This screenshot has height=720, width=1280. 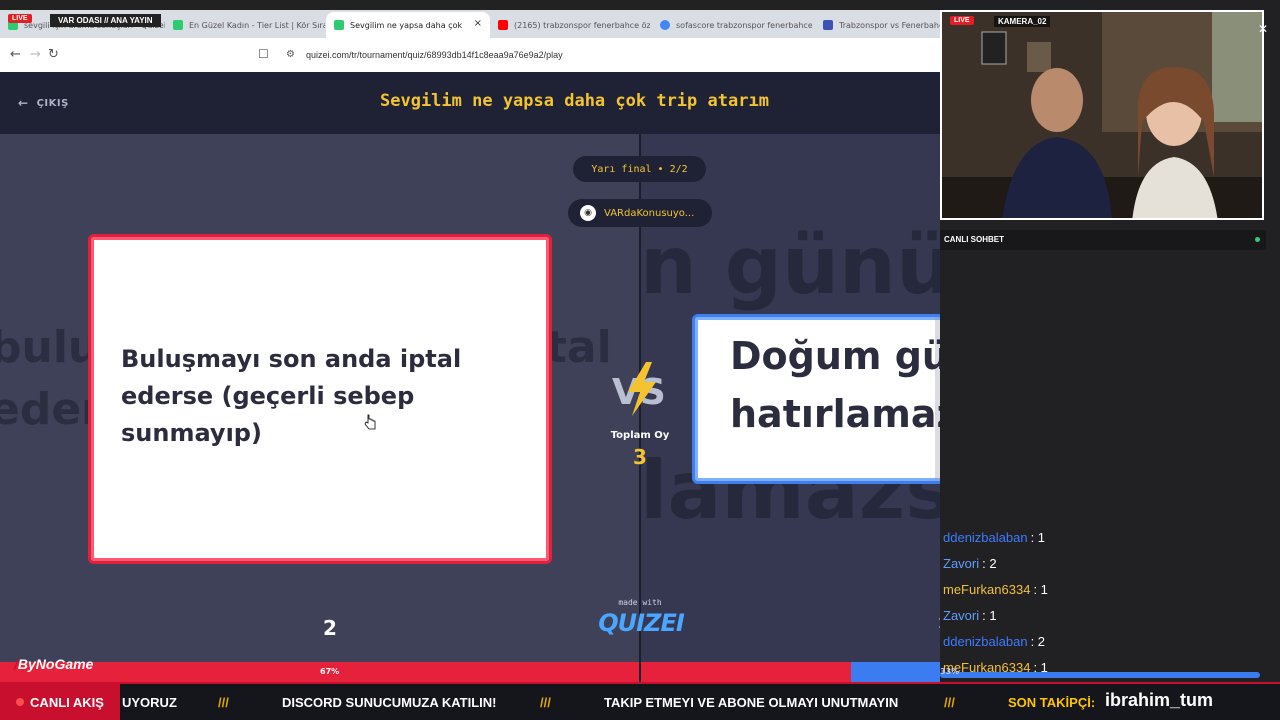 What do you see at coordinates (974, 239) in the screenshot?
I see `chat-title: CANLI SOHBET` at bounding box center [974, 239].